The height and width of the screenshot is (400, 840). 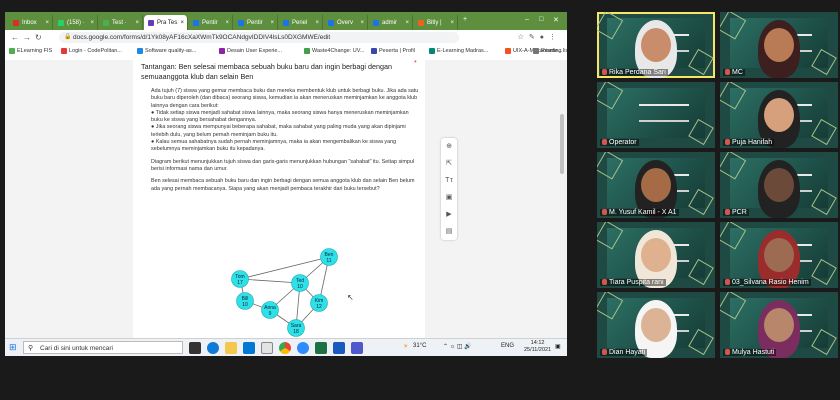 I want to click on tab-label: Overv, so click(x=345, y=22).